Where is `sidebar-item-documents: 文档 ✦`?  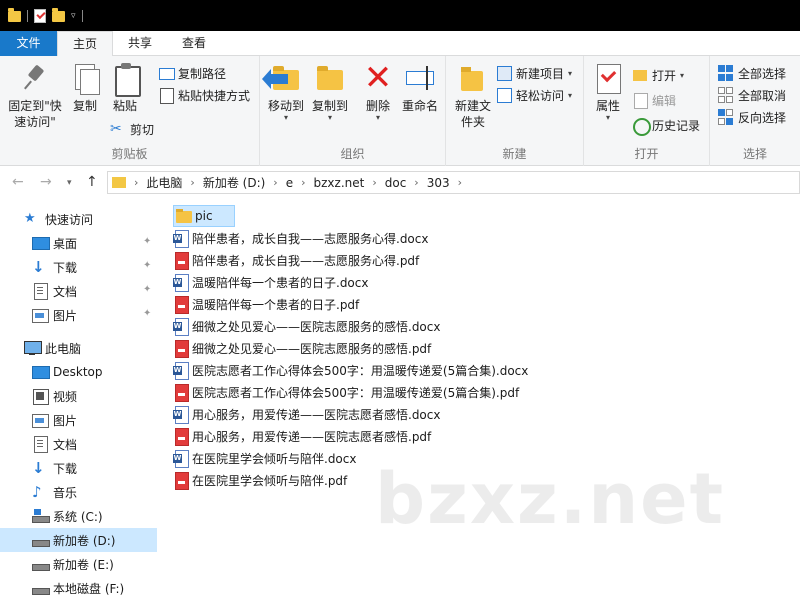
sidebar-item-documents: 文档 ✦ is located at coordinates (78, 291).